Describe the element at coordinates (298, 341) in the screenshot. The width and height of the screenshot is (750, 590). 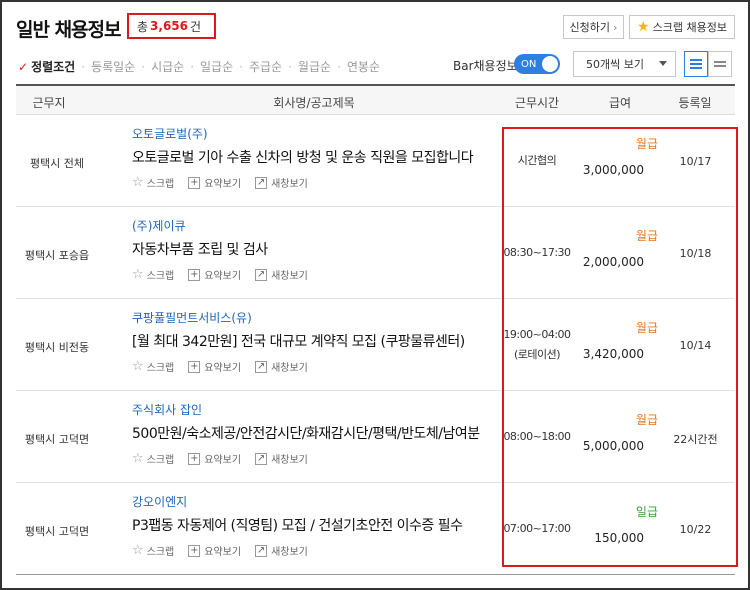
I see `job-title-link: [월 최대 342만원] 전국 대규모 계약직 모집 (쿠팡물류센터)` at that location.